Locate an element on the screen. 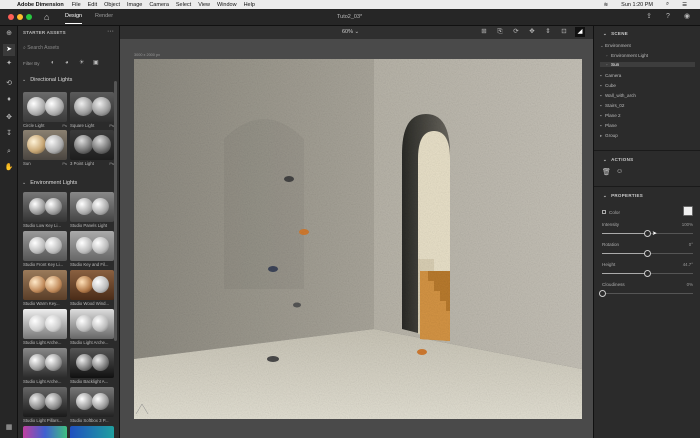 This screenshot has height=438, width=700. magic-wand-icon: ✦ is located at coordinates (9, 64).